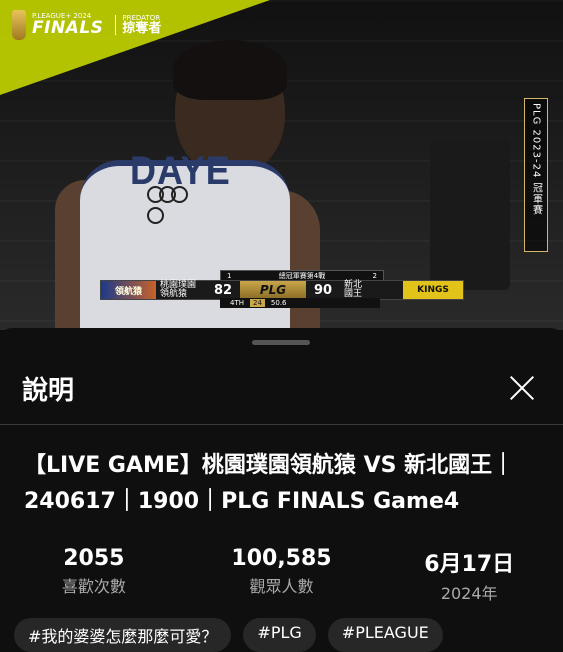  What do you see at coordinates (94, 575) in the screenshot?
I see `likes-stat: 2055 喜歡次數` at bounding box center [94, 575].